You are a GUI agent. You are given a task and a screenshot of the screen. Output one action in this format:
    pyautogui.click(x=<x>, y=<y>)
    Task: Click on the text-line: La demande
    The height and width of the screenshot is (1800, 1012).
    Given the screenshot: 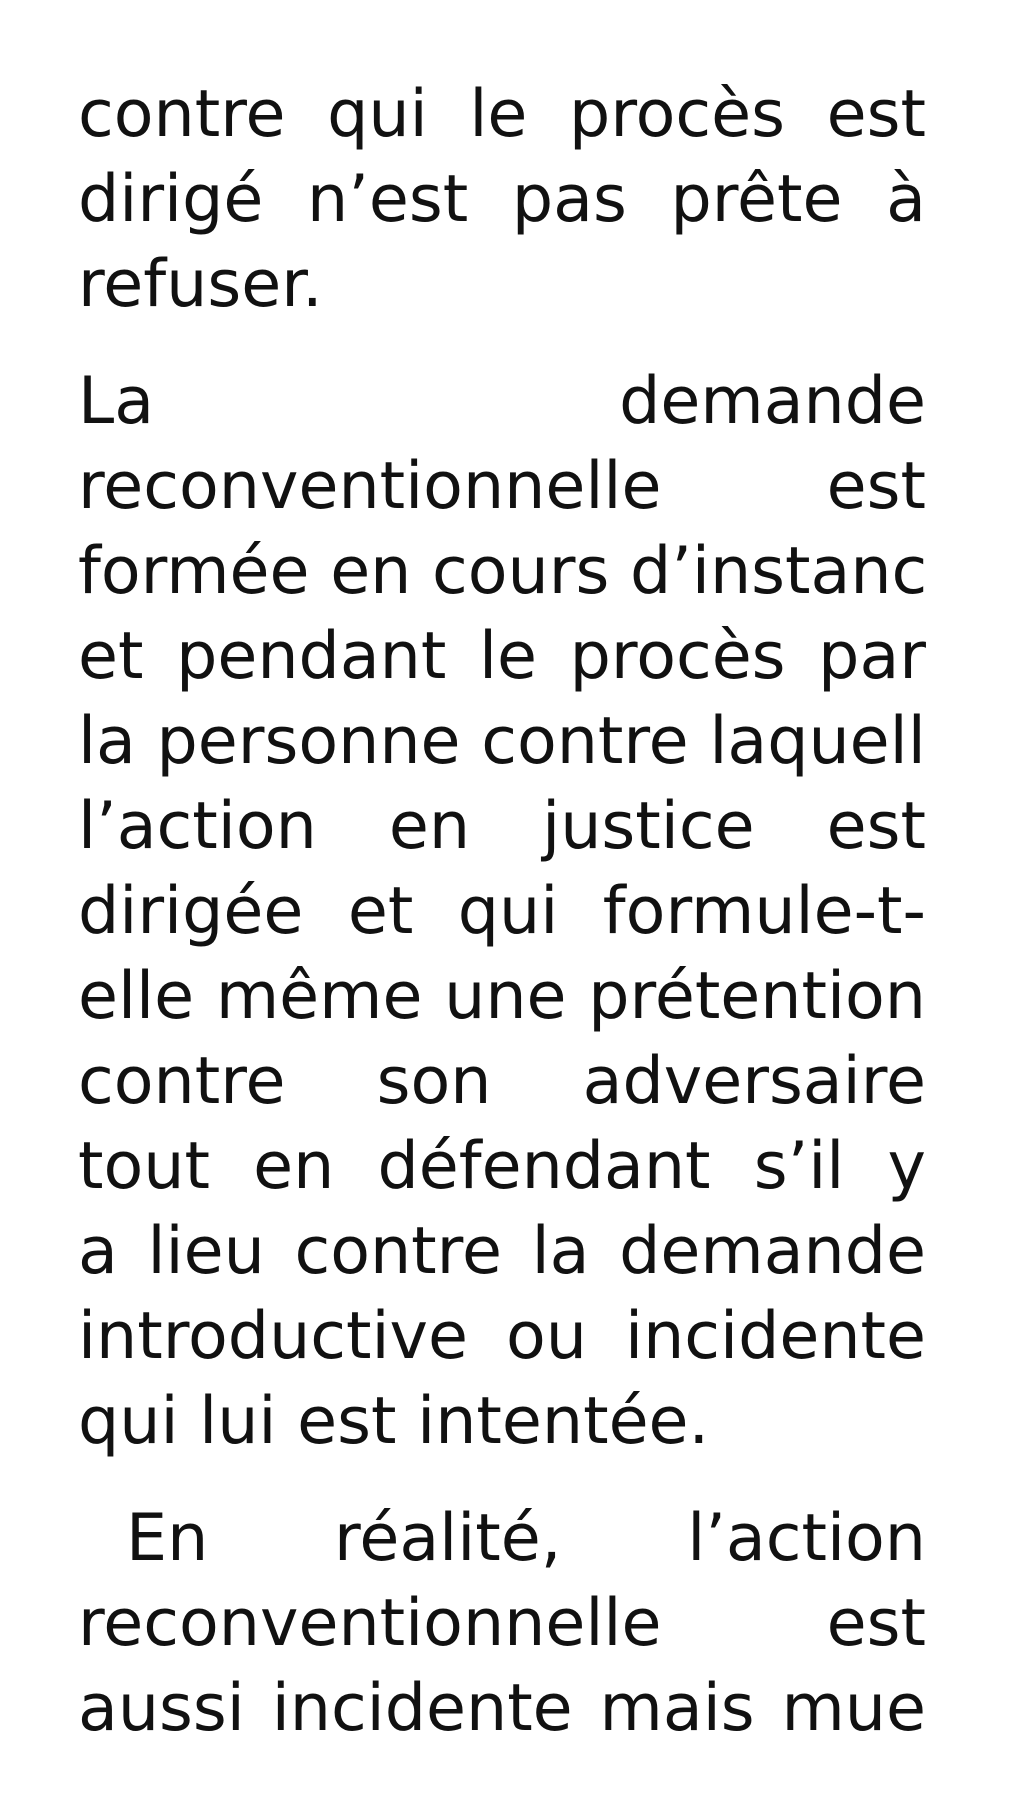 What is the action you would take?
    pyautogui.click(x=502, y=401)
    